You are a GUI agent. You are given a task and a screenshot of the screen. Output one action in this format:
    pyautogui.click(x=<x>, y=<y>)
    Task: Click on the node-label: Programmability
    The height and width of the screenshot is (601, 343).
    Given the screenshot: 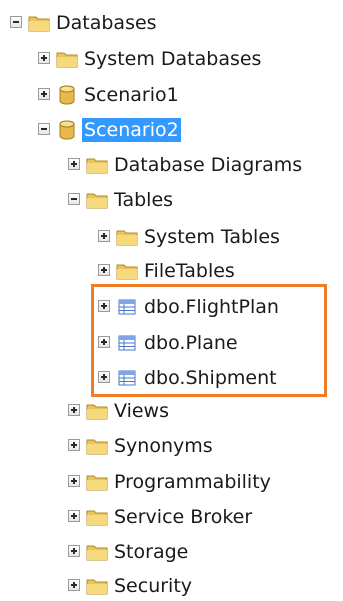 What is the action you would take?
    pyautogui.click(x=192, y=482)
    